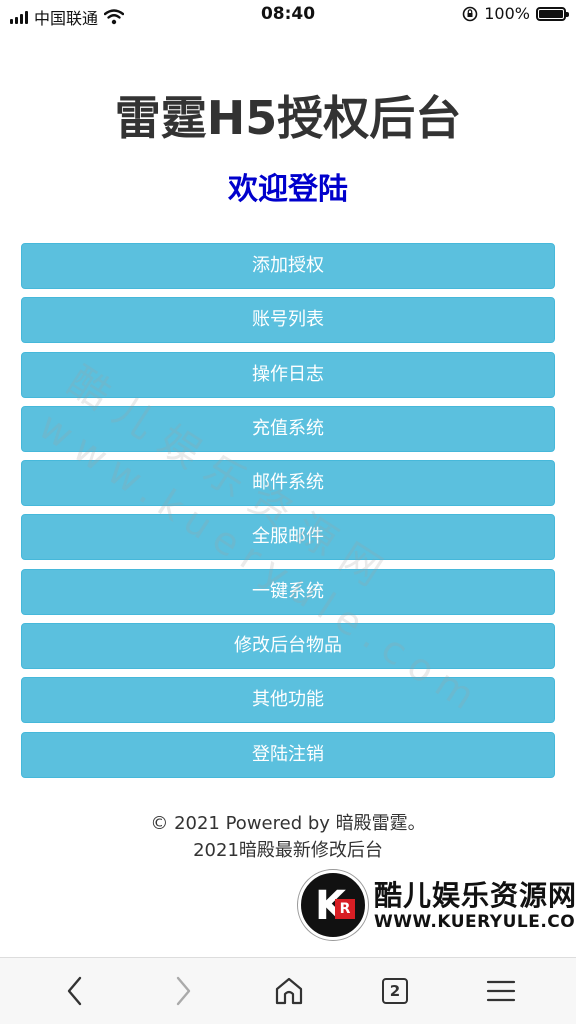 This screenshot has height=1024, width=576. I want to click on tab-count: 2, so click(395, 991).